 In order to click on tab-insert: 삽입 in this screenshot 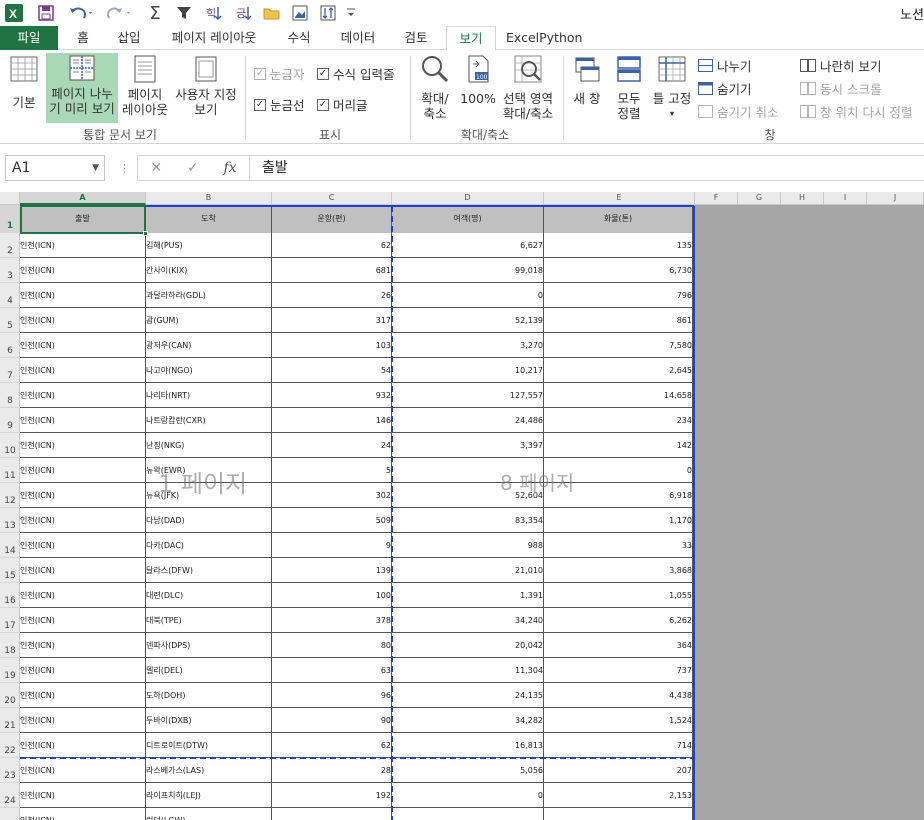, I will do `click(129, 38)`.